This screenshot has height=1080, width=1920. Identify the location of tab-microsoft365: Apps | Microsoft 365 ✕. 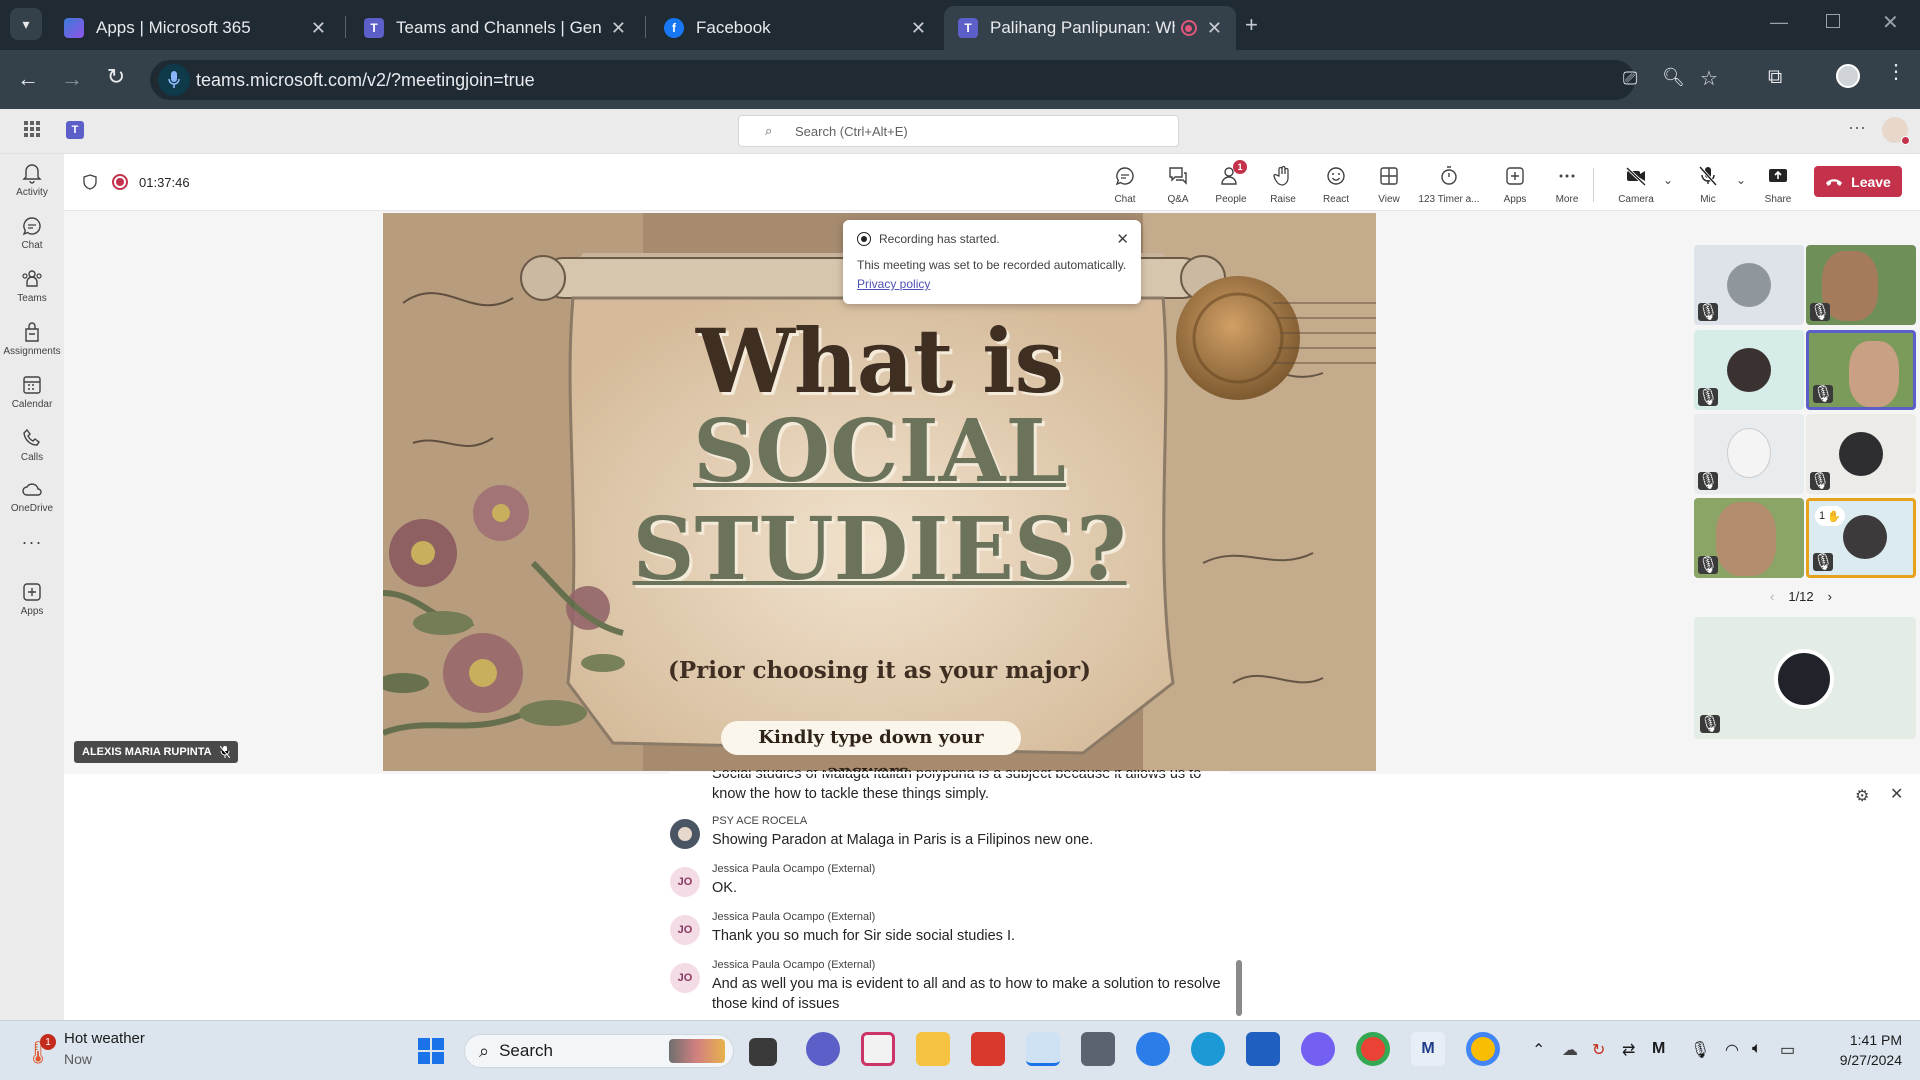
(195, 28).